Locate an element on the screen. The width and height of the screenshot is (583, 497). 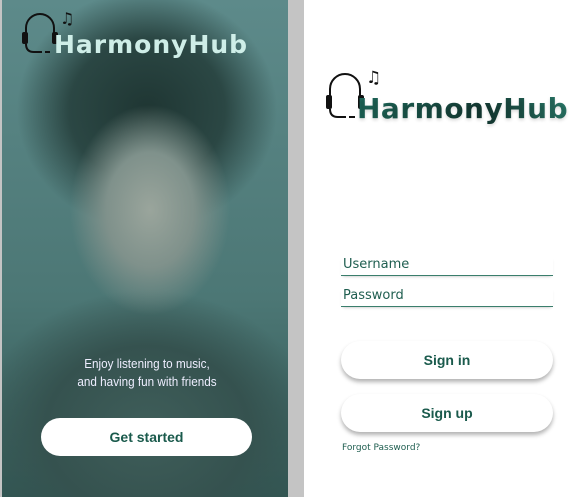
sign-in-button: Sign in is located at coordinates (447, 360).